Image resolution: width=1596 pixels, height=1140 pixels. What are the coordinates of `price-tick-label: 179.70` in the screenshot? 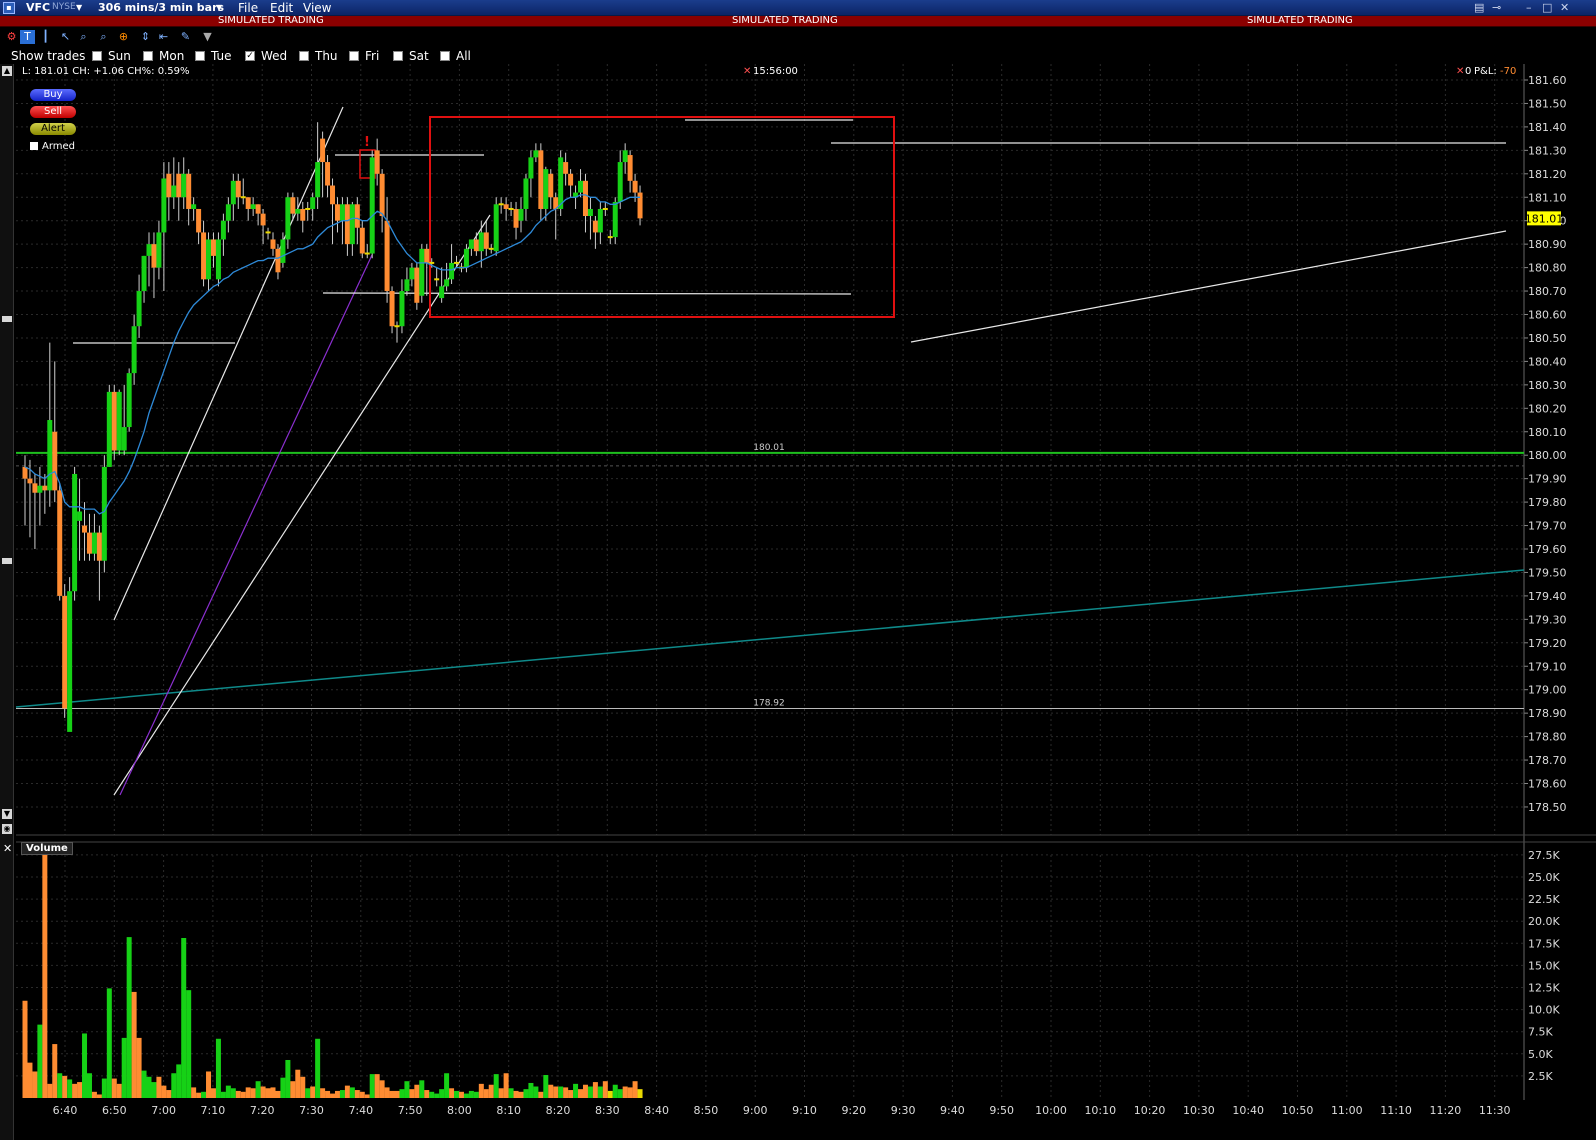 It's located at (1547, 526).